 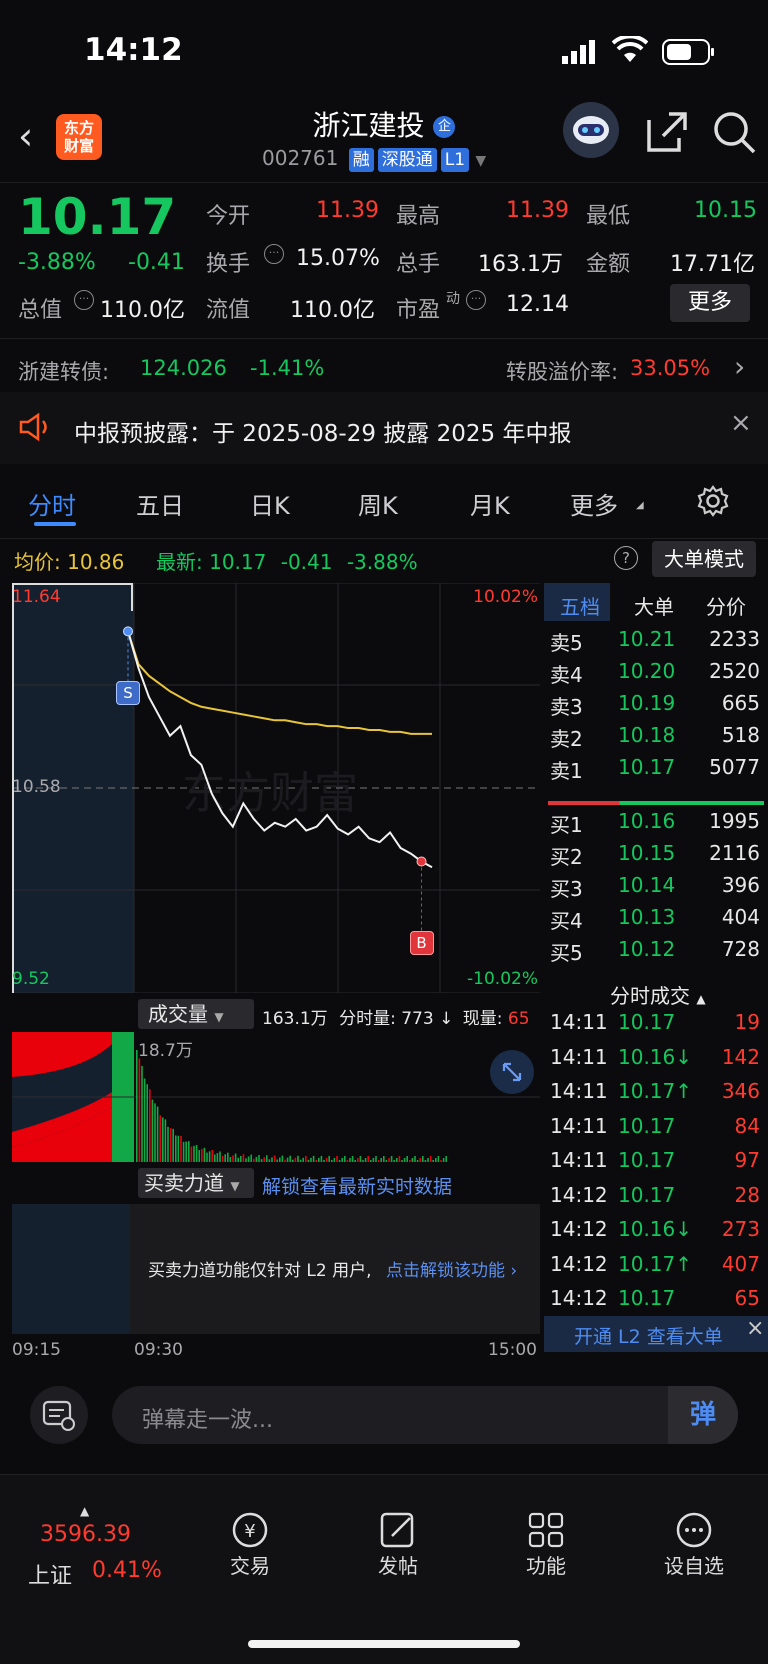 What do you see at coordinates (694, 1530) in the screenshot?
I see `more-dots-icon` at bounding box center [694, 1530].